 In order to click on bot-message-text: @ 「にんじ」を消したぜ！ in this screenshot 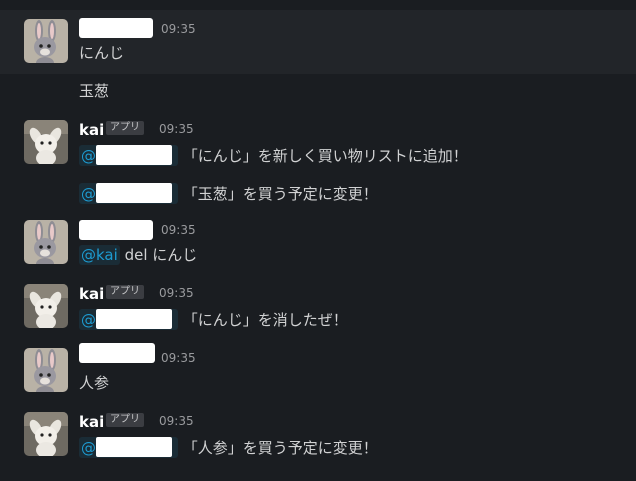, I will do `click(213, 319)`.